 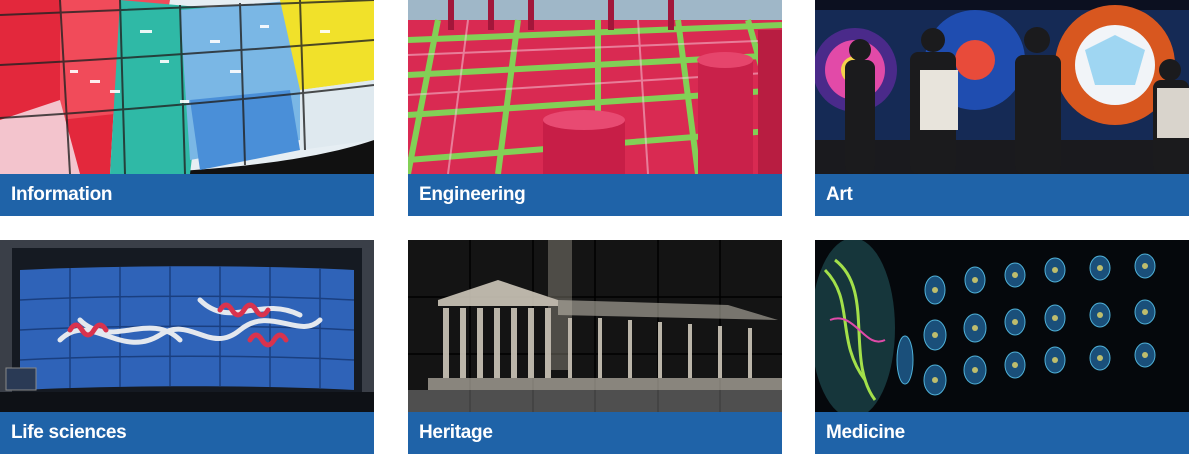 What do you see at coordinates (1002, 195) in the screenshot?
I see `tile-label-art: Art` at bounding box center [1002, 195].